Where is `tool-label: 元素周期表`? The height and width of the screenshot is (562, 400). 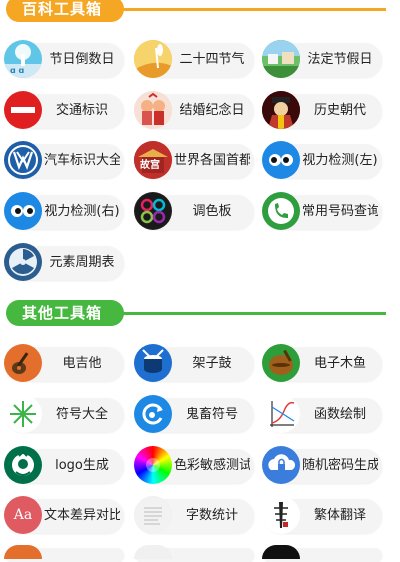
tool-label: 元素周期表 is located at coordinates (82, 262).